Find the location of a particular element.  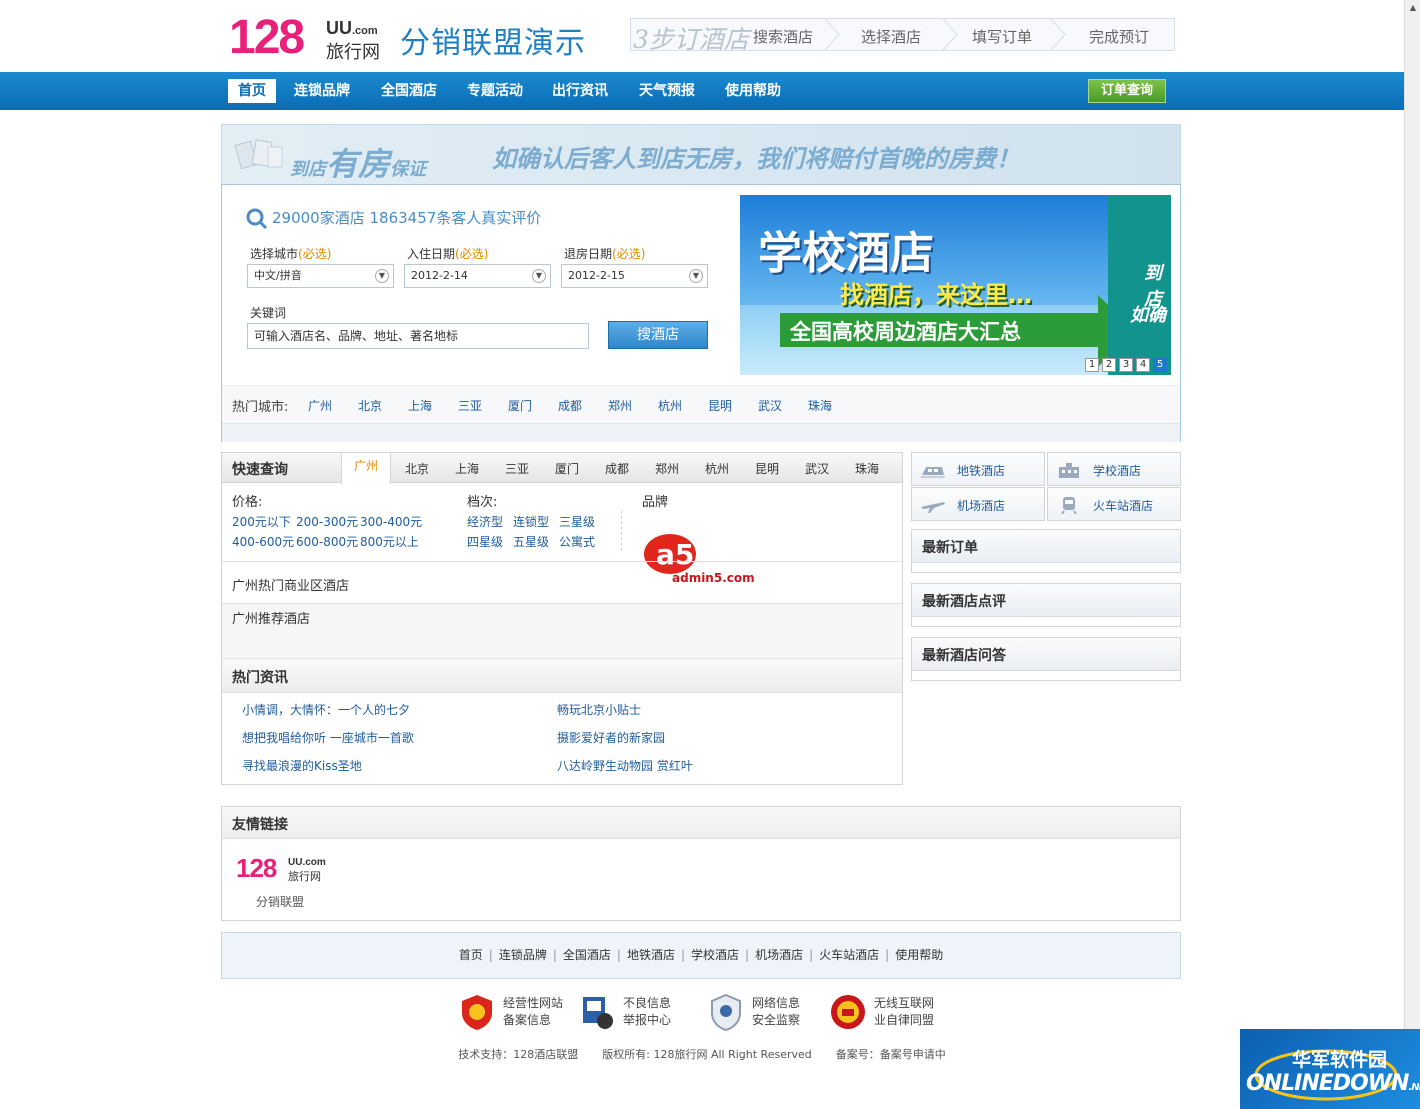

price-link: 200-300元 is located at coordinates (327, 521).